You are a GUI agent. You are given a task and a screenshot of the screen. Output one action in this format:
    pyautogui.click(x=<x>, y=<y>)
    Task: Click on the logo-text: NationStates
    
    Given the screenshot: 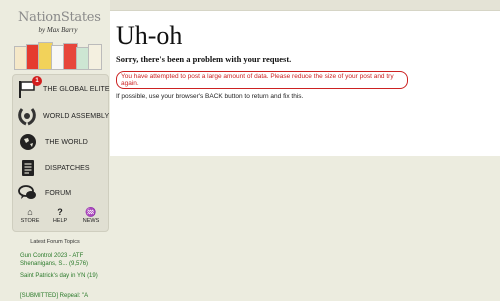 What is the action you would take?
    pyautogui.click(x=59, y=17)
    